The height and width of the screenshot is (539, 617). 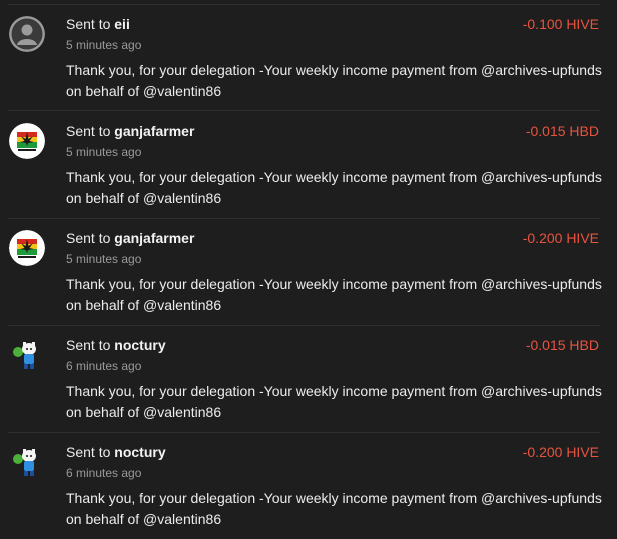 What do you see at coordinates (560, 24) in the screenshot?
I see `amount: -0.100 HIVE` at bounding box center [560, 24].